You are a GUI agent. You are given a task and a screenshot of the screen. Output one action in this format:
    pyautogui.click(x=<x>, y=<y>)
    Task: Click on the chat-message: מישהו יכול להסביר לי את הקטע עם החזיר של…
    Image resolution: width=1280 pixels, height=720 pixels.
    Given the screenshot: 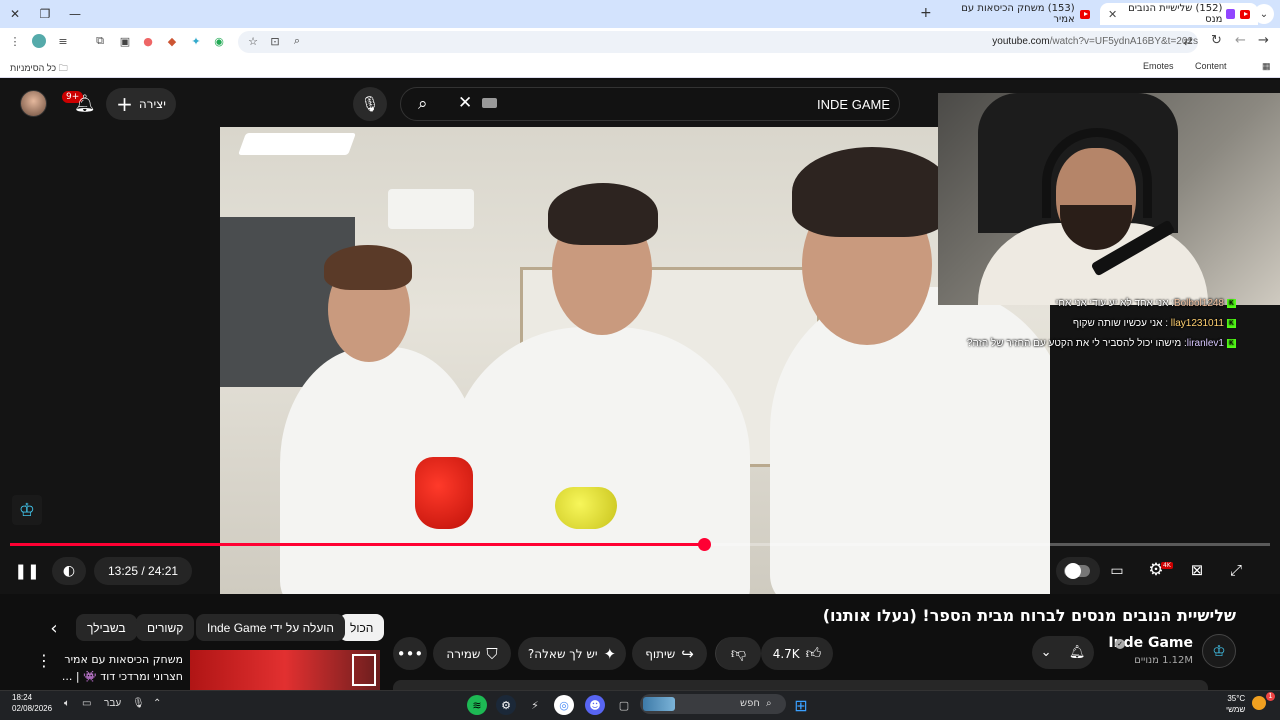 What is the action you would take?
    pyautogui.click(x=1074, y=343)
    